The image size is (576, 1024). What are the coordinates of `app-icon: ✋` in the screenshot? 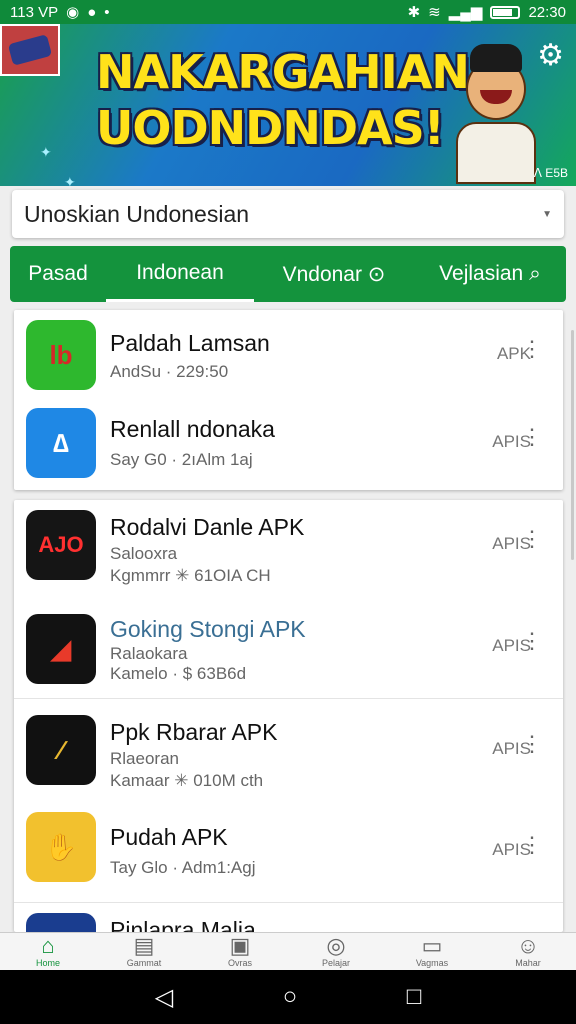 It's located at (61, 847).